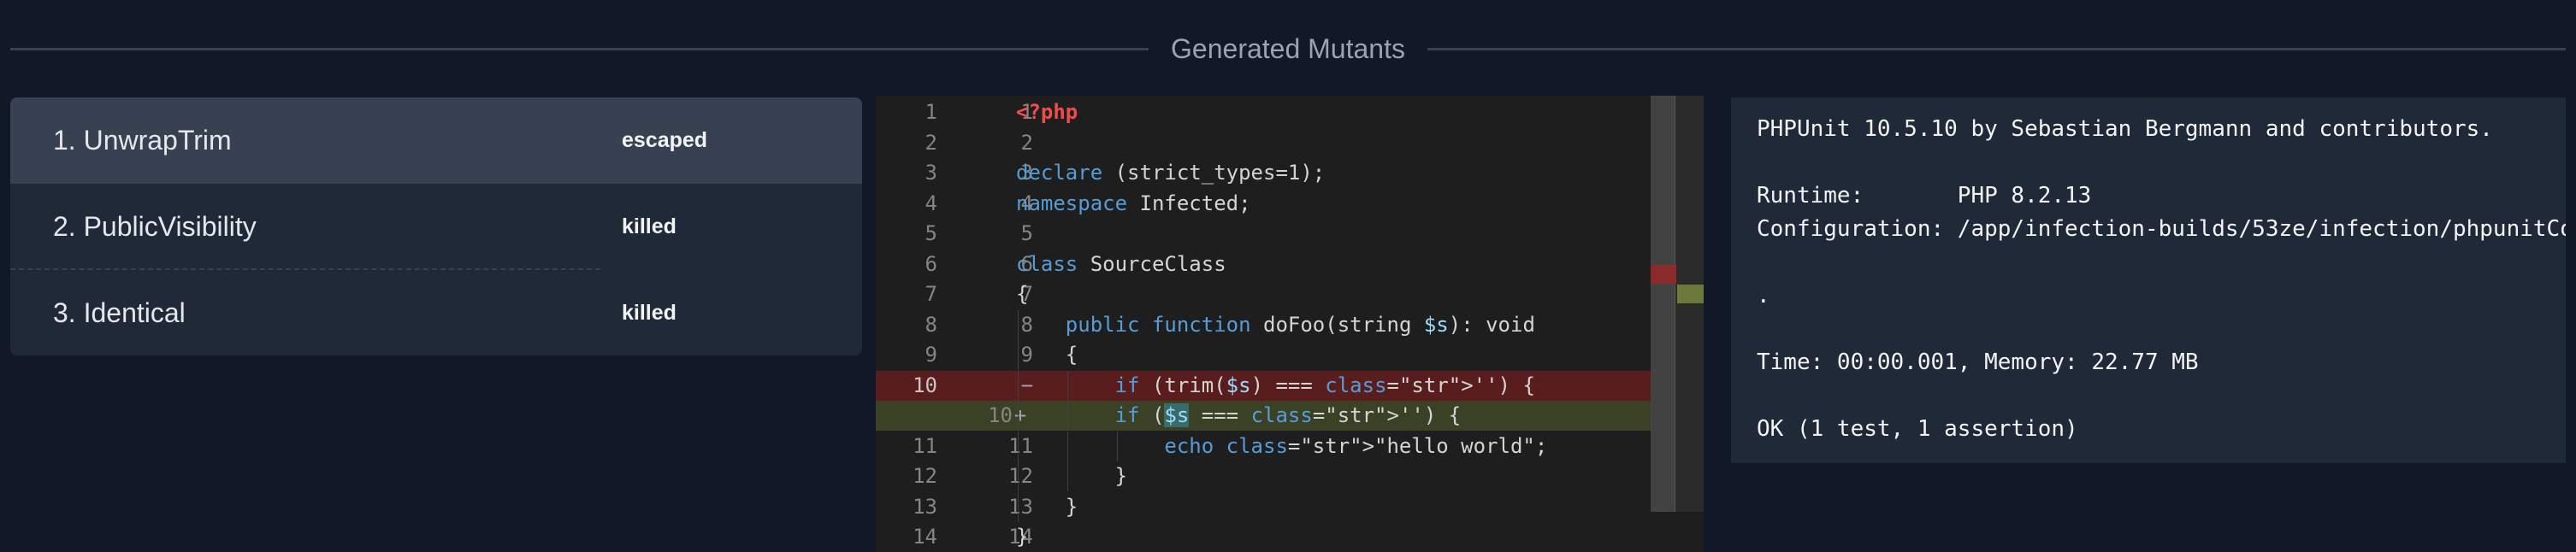 This screenshot has height=552, width=2576. Describe the element at coordinates (1288, 415) in the screenshot. I see `code-text: if ($s === class="str">'') {` at that location.